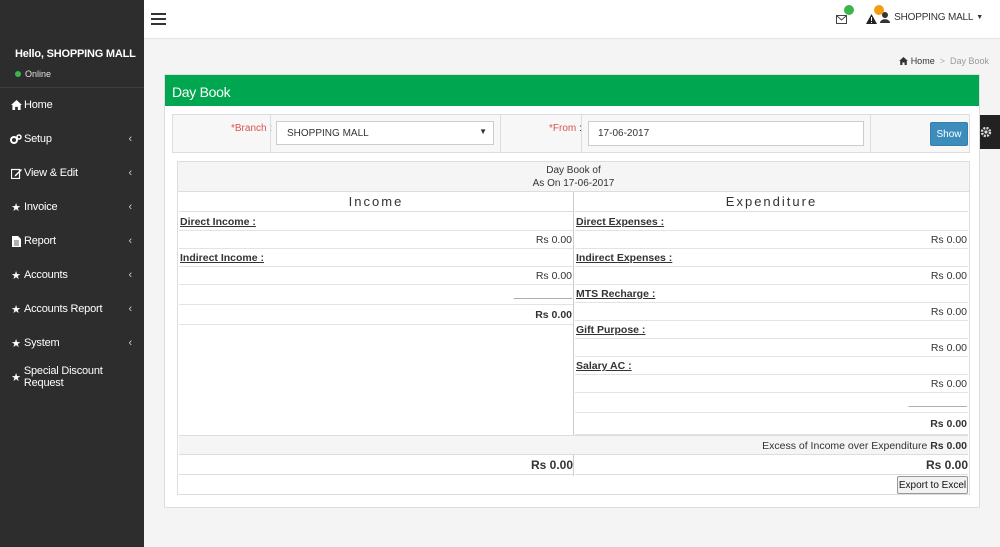 The width and height of the screenshot is (1000, 547). Describe the element at coordinates (845, 446) in the screenshot. I see `excess-label: Excess of Income over Expenditure` at that location.